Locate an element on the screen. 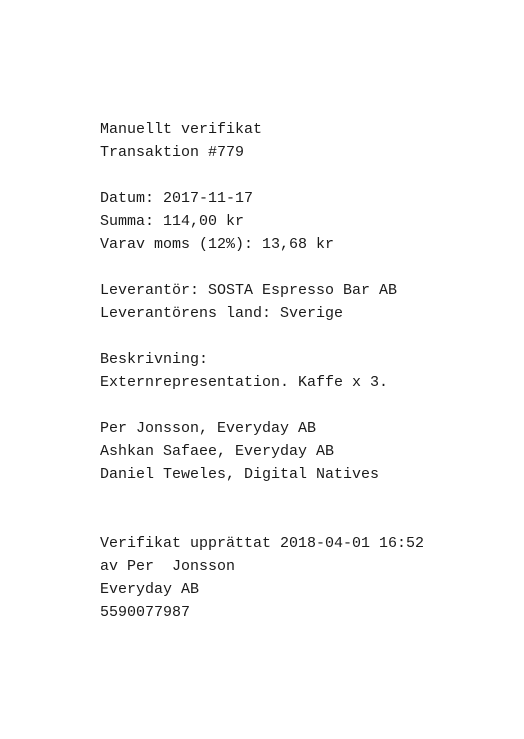  created-by-line: av Per Jonsson is located at coordinates (168, 566).